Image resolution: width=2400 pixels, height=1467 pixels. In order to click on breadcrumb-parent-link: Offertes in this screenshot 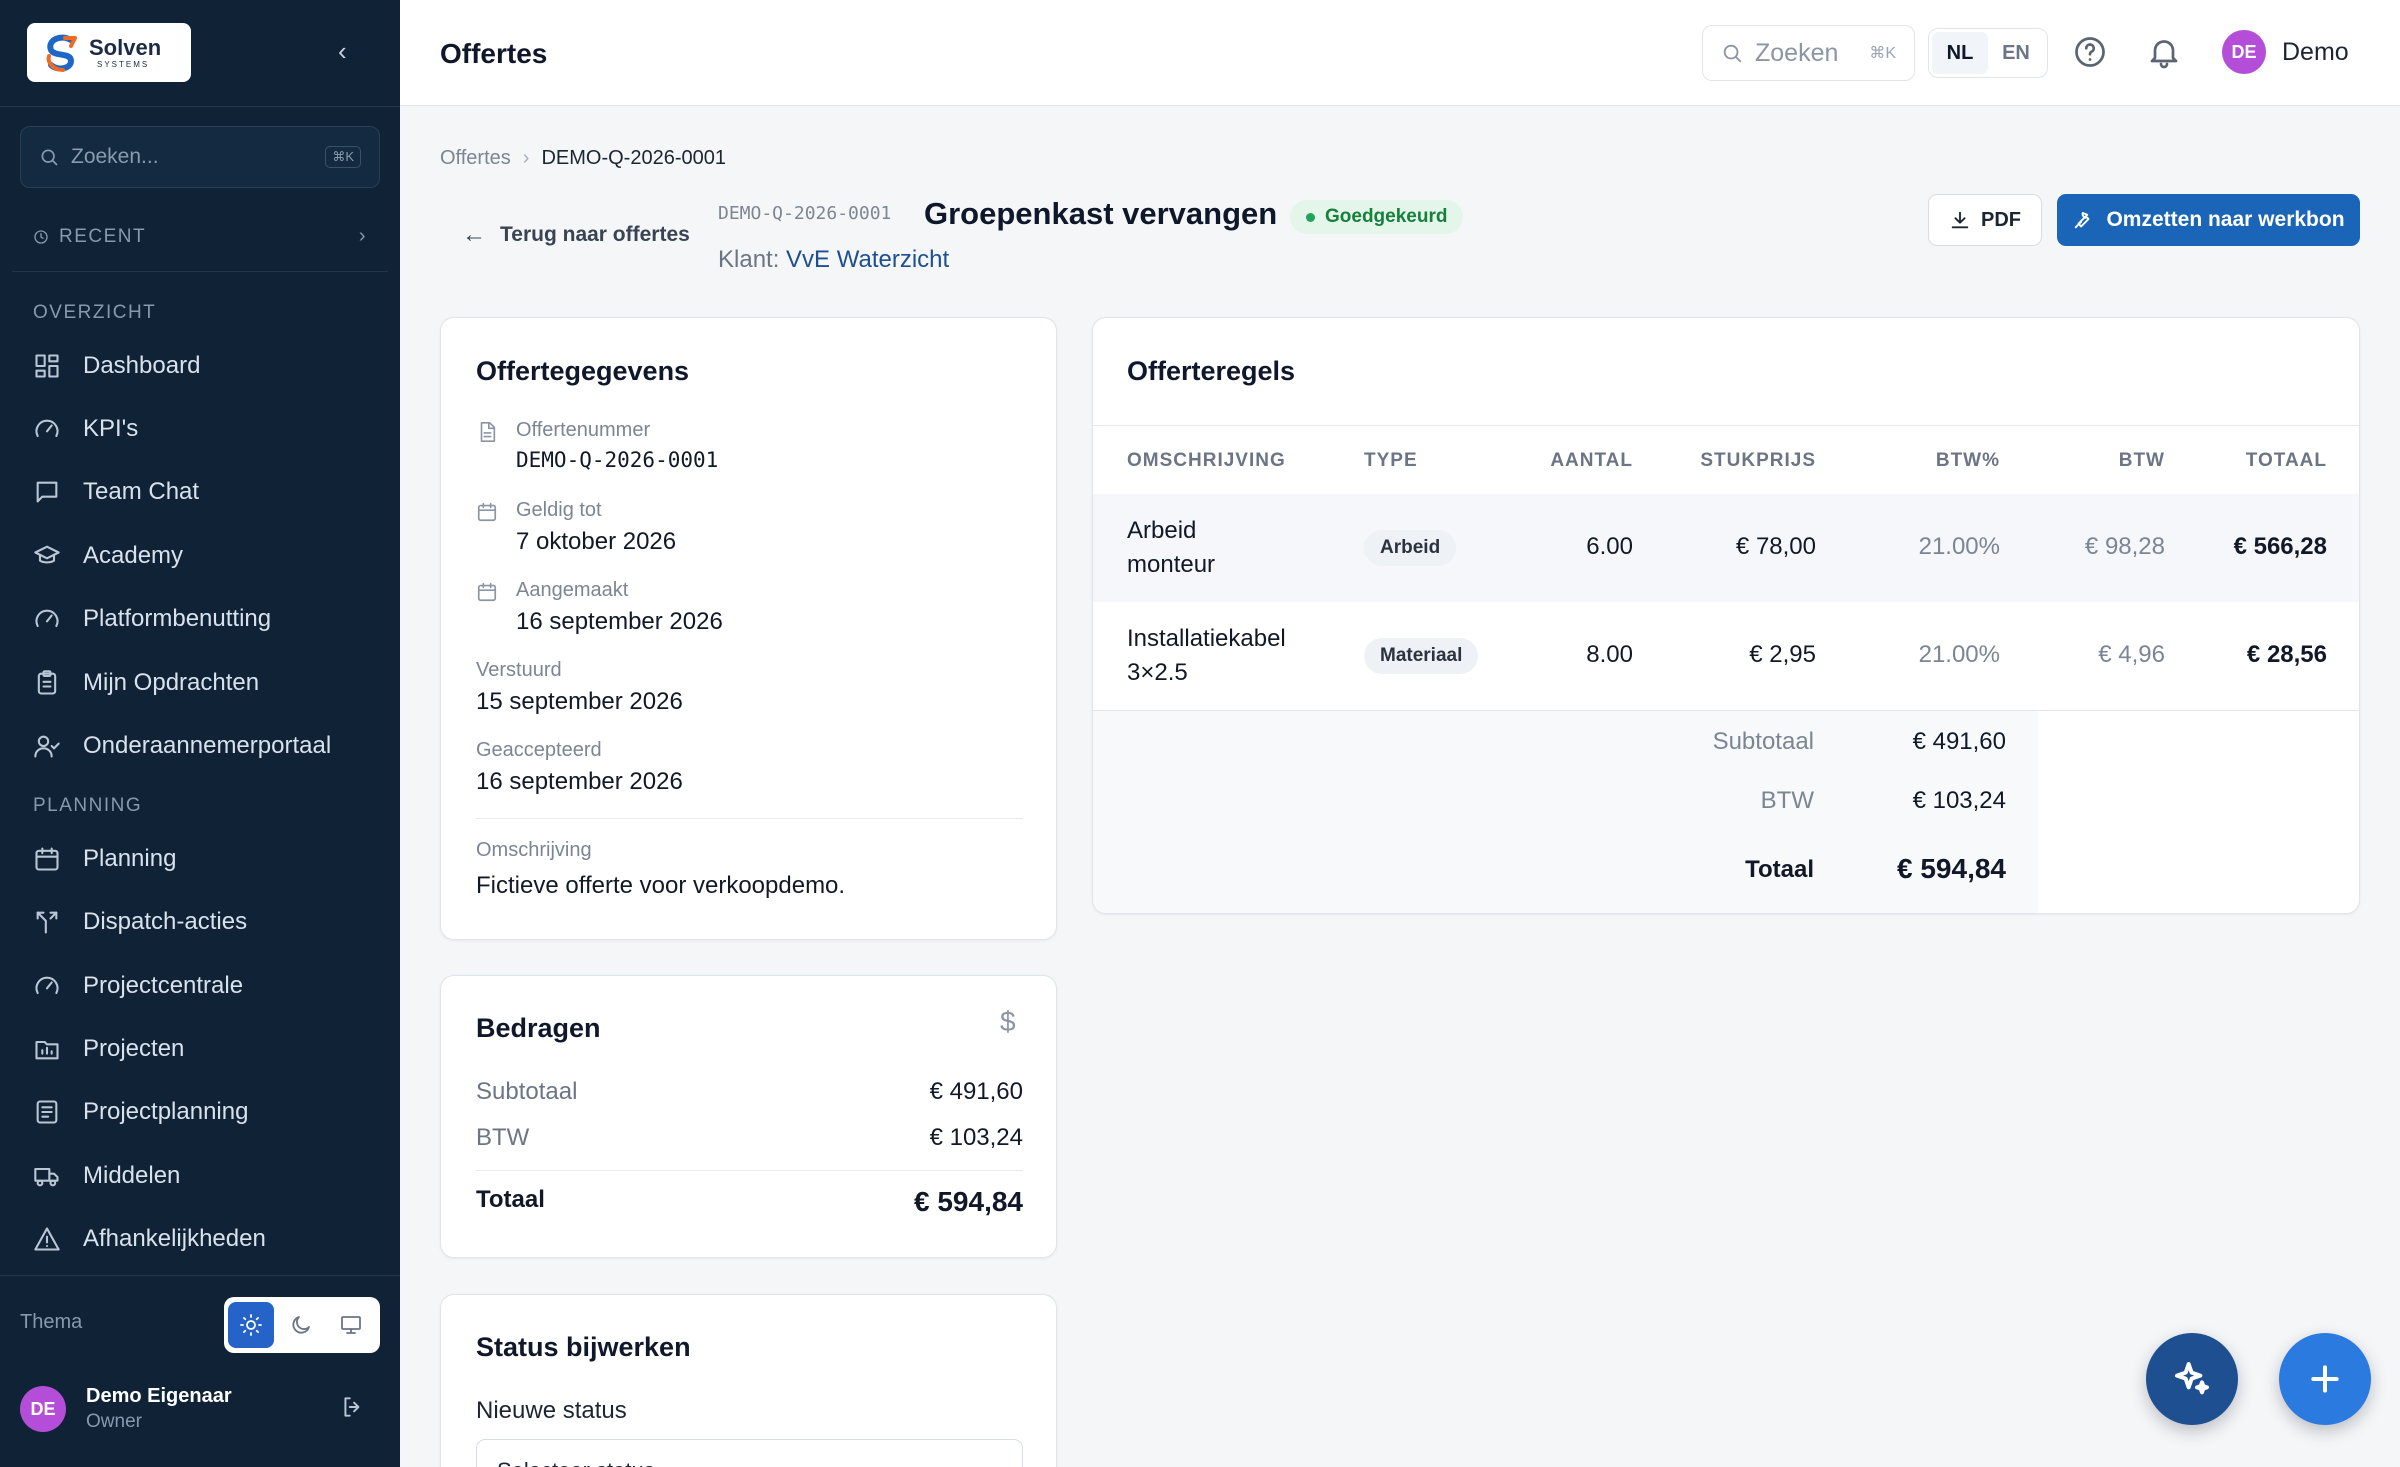, I will do `click(475, 158)`.